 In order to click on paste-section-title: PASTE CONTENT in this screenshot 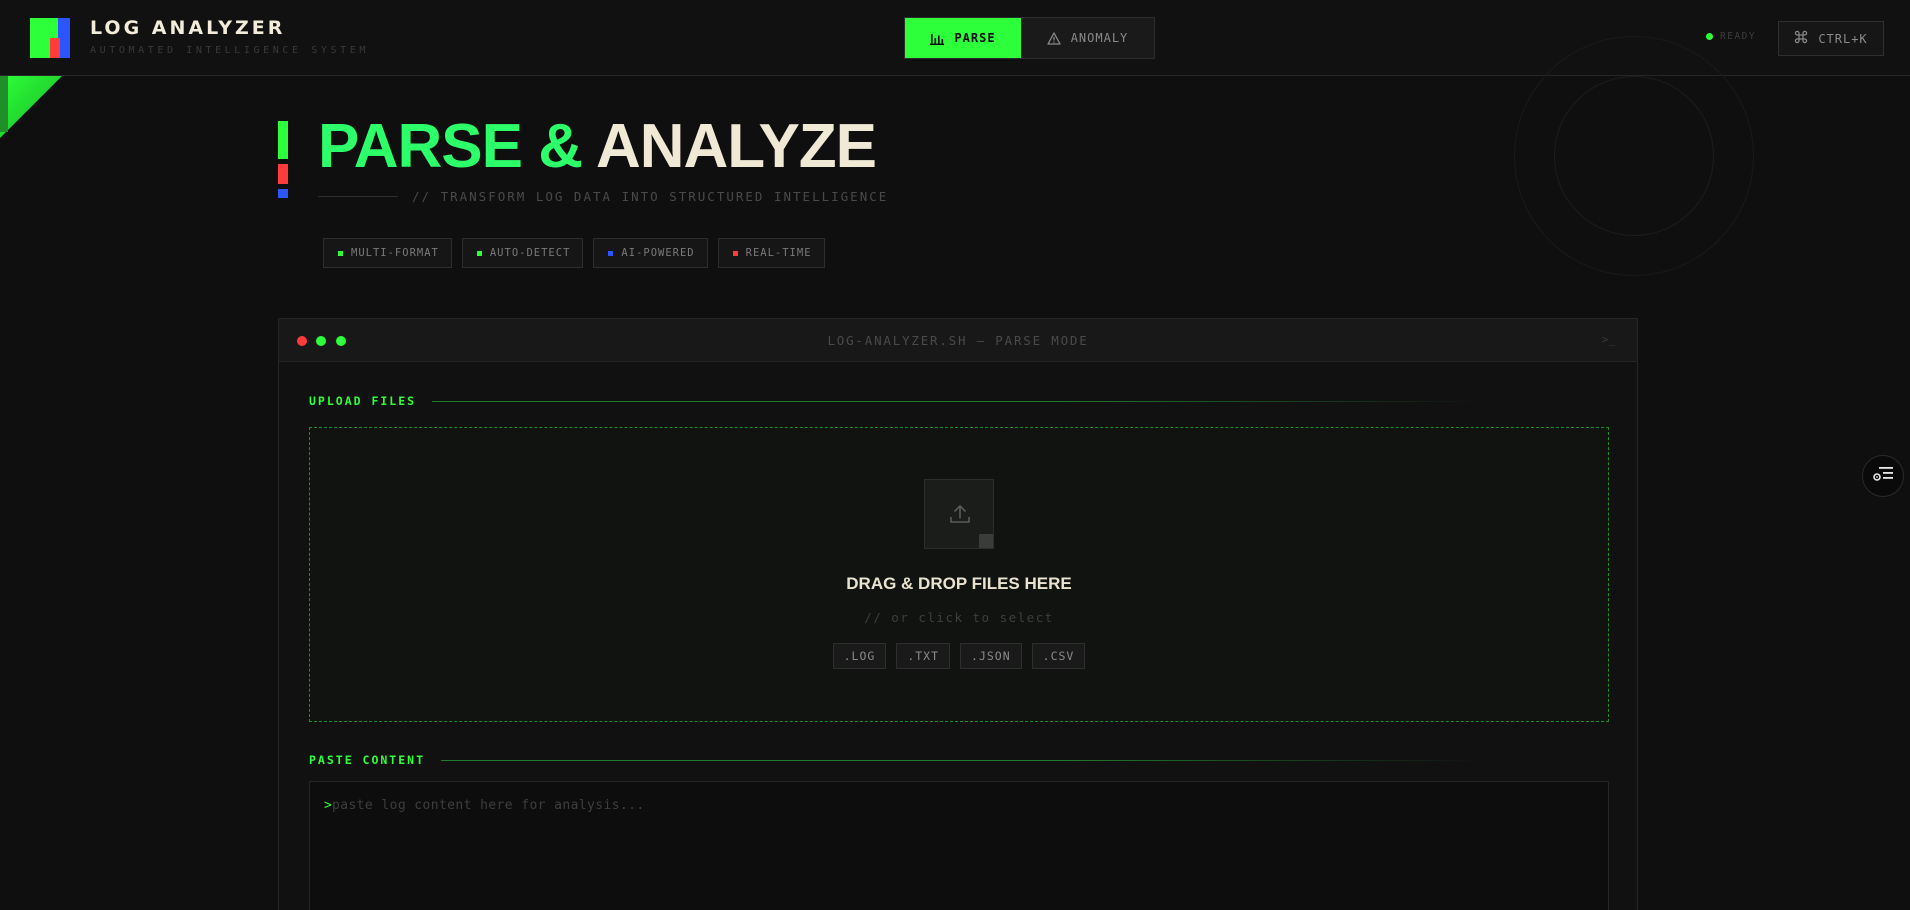, I will do `click(367, 760)`.